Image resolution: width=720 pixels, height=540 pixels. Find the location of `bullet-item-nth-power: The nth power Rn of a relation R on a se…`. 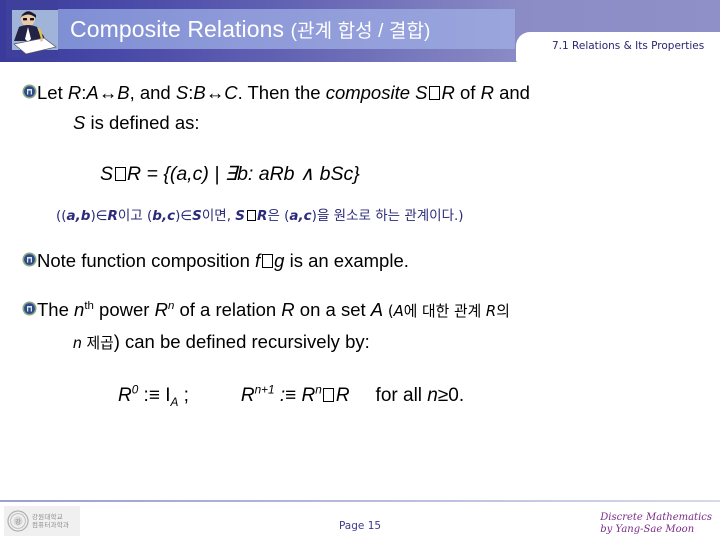

bullet-item-nth-power: The nth power Rn of a relation R on a se… is located at coordinates (371, 327).